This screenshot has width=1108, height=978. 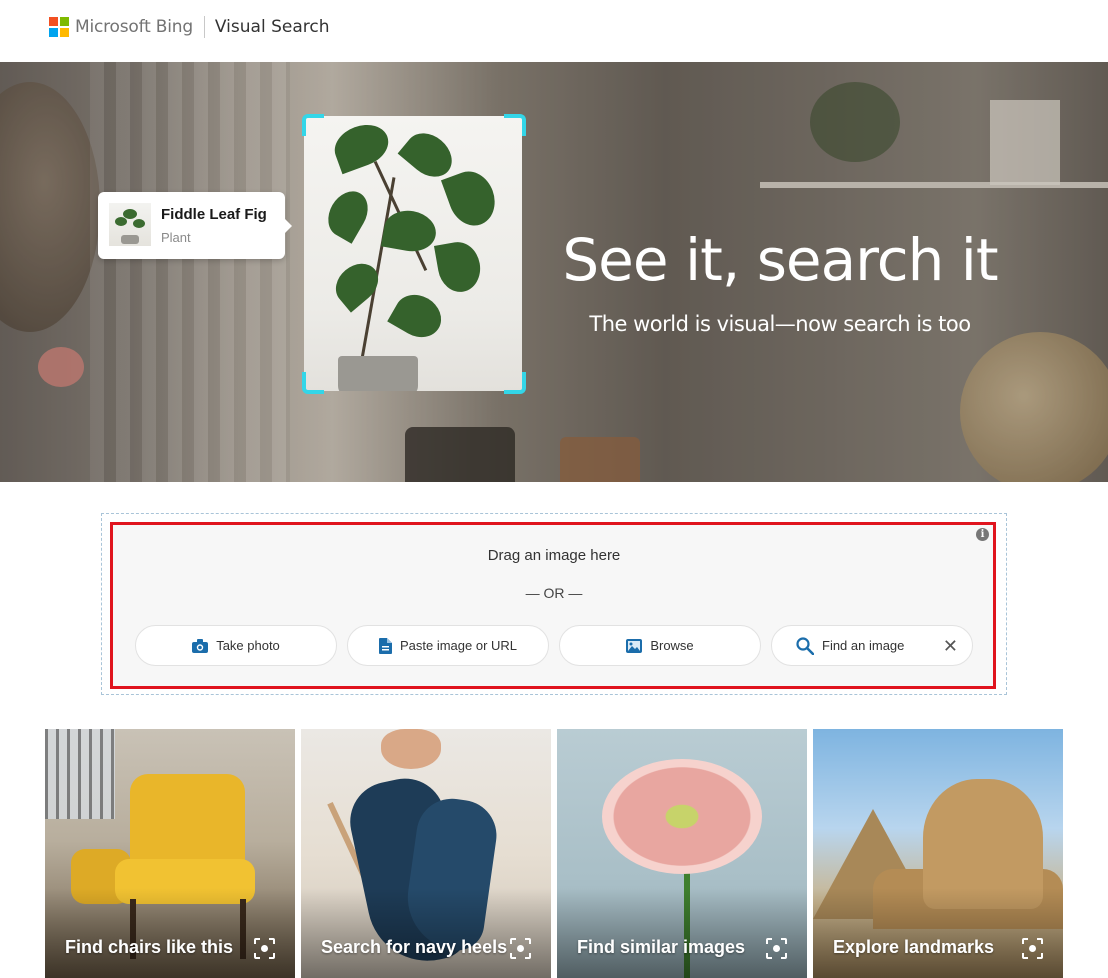 What do you see at coordinates (195, 225) in the screenshot?
I see `result-tag: Fiddle Leaf Fig Plant` at bounding box center [195, 225].